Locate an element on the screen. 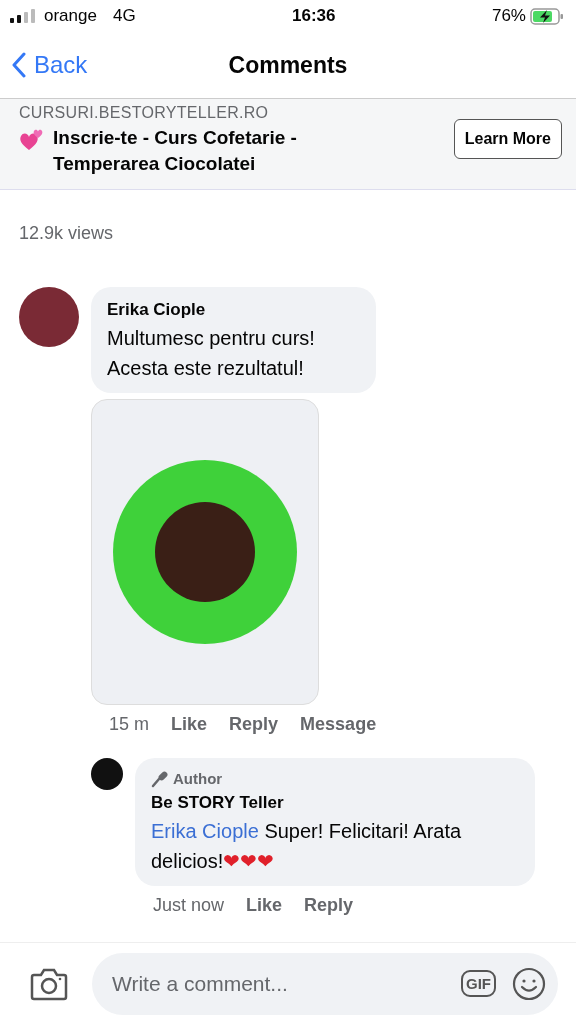 The image size is (576, 1024). comment-time: Just now is located at coordinates (189, 905).